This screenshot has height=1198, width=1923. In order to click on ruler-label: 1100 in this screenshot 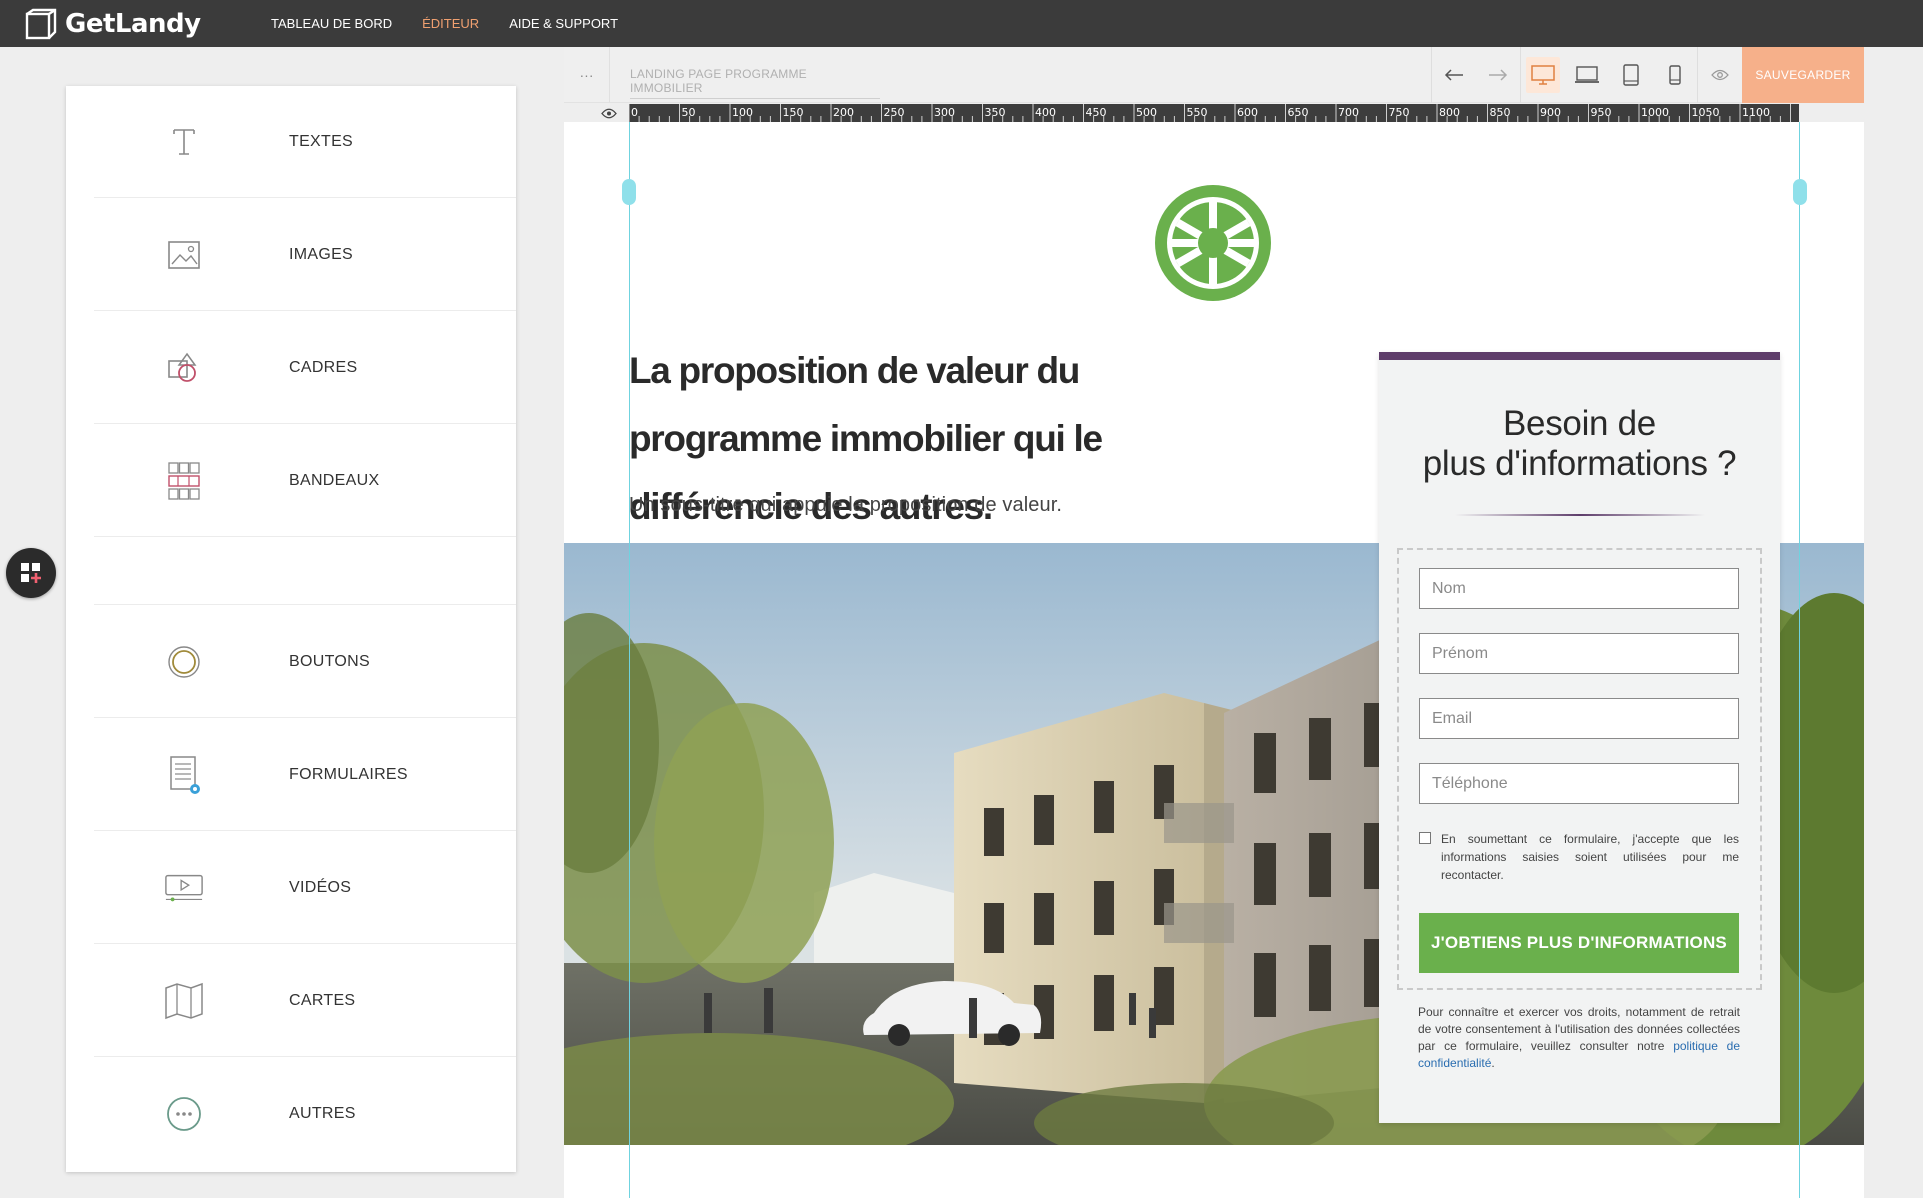, I will do `click(1756, 112)`.